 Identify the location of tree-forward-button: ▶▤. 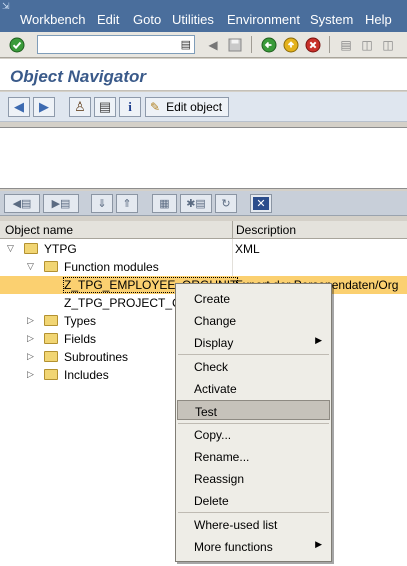
(61, 203).